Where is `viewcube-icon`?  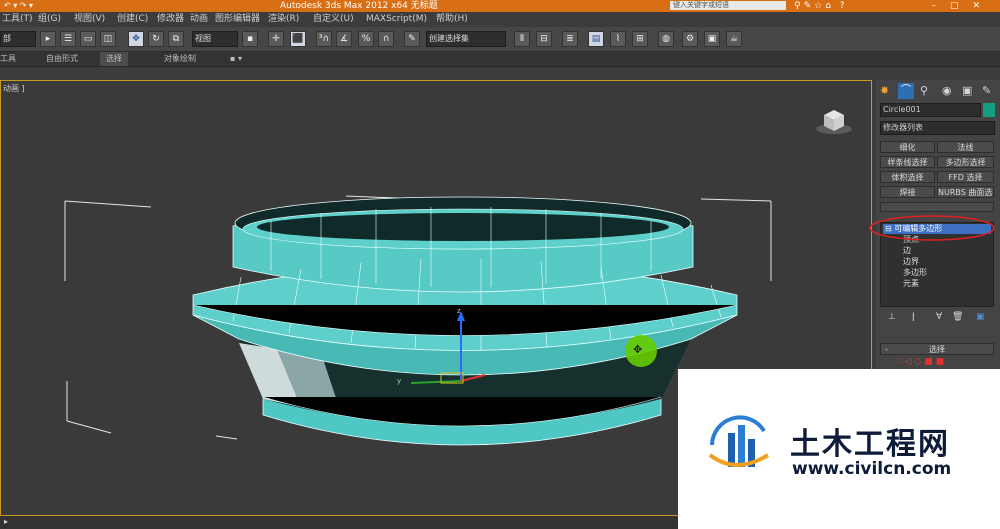 viewcube-icon is located at coordinates (834, 121).